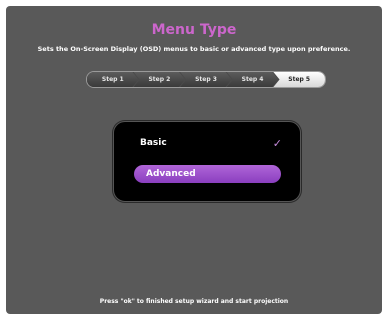 The image size is (388, 322). I want to click on option-basic: Basic ✓, so click(209, 143).